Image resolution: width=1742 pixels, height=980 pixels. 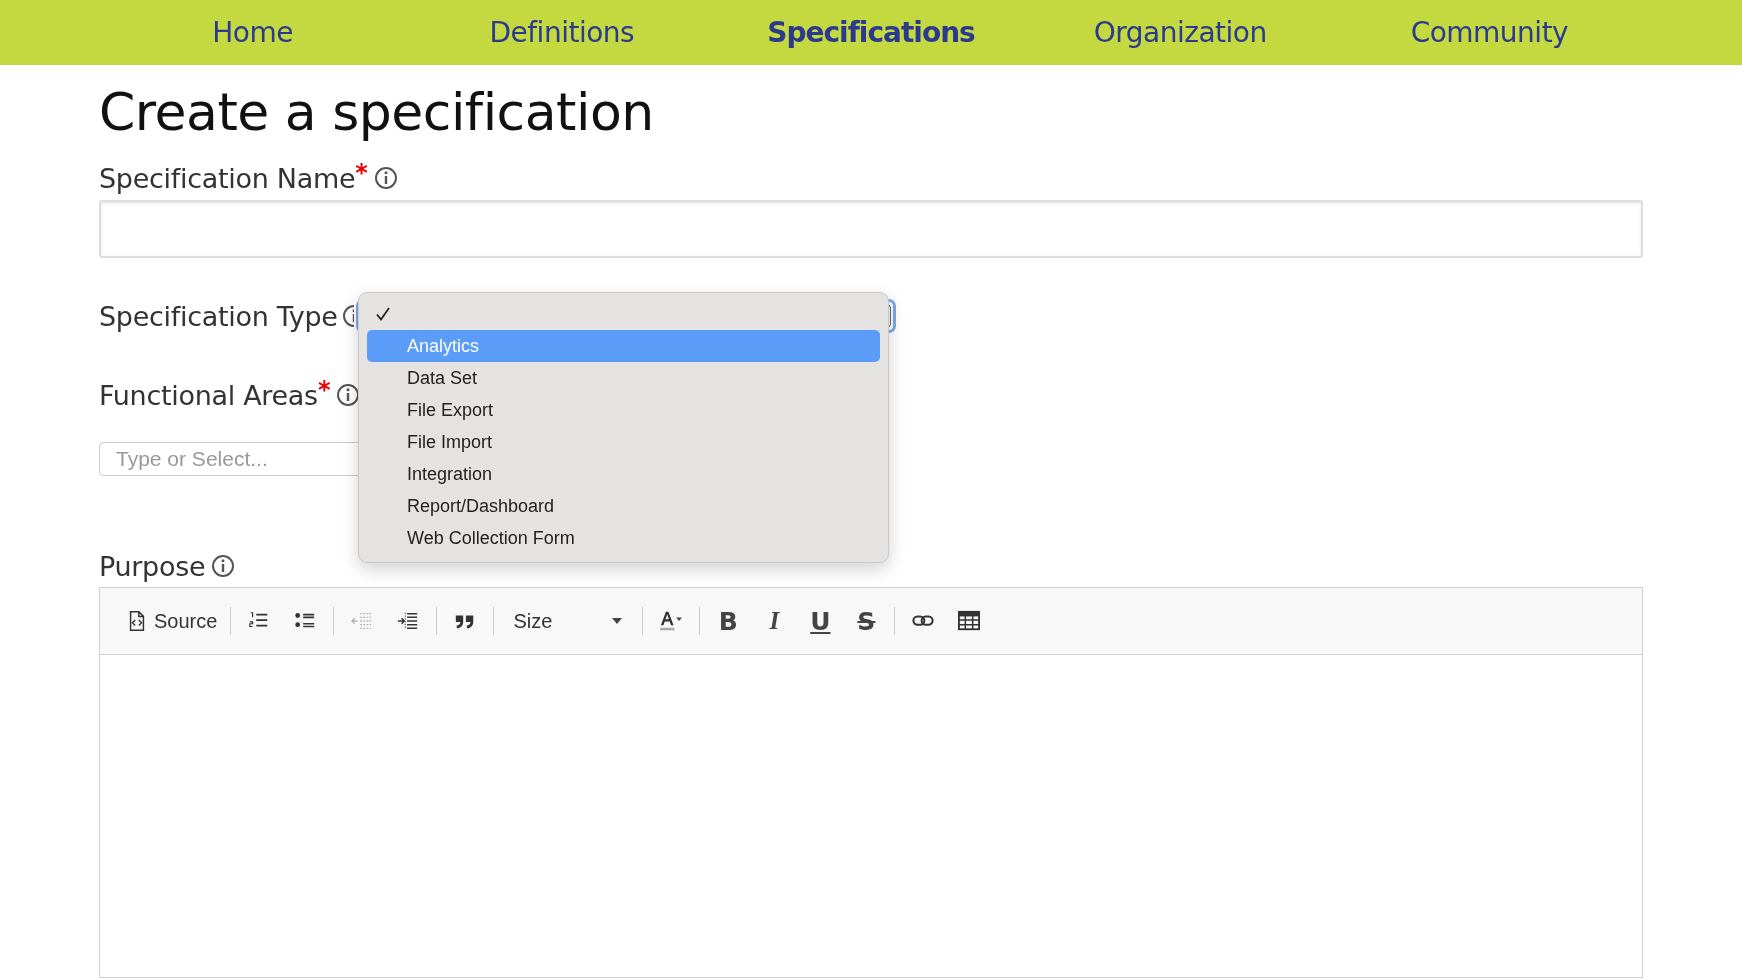 I want to click on indent-icon, so click(x=408, y=621).